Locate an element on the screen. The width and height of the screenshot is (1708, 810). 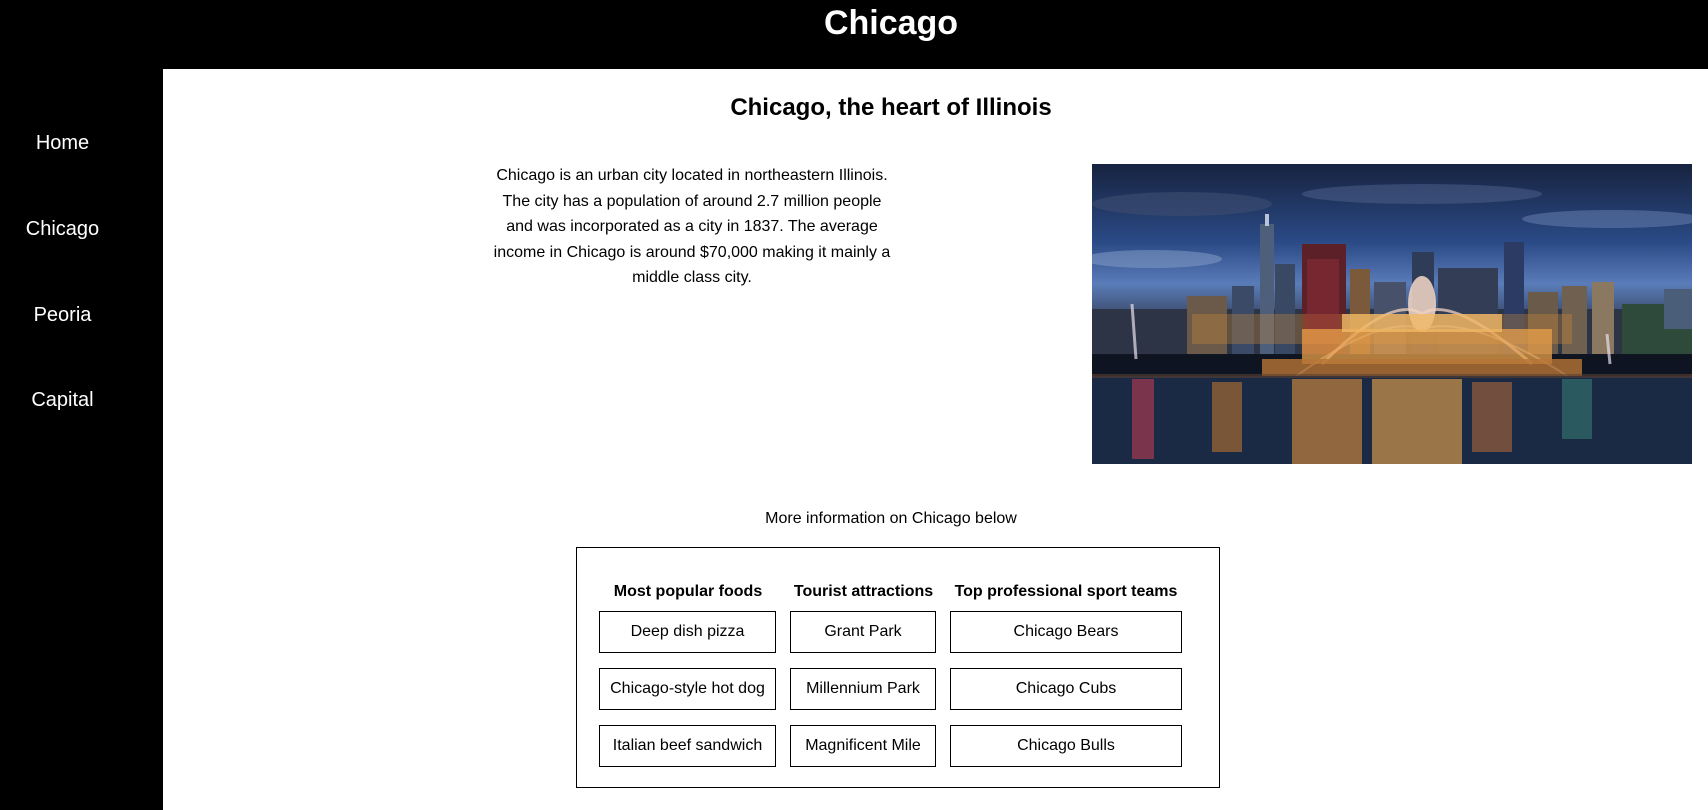
column-header-sport-teams: Top professional sport teams is located at coordinates (1066, 591).